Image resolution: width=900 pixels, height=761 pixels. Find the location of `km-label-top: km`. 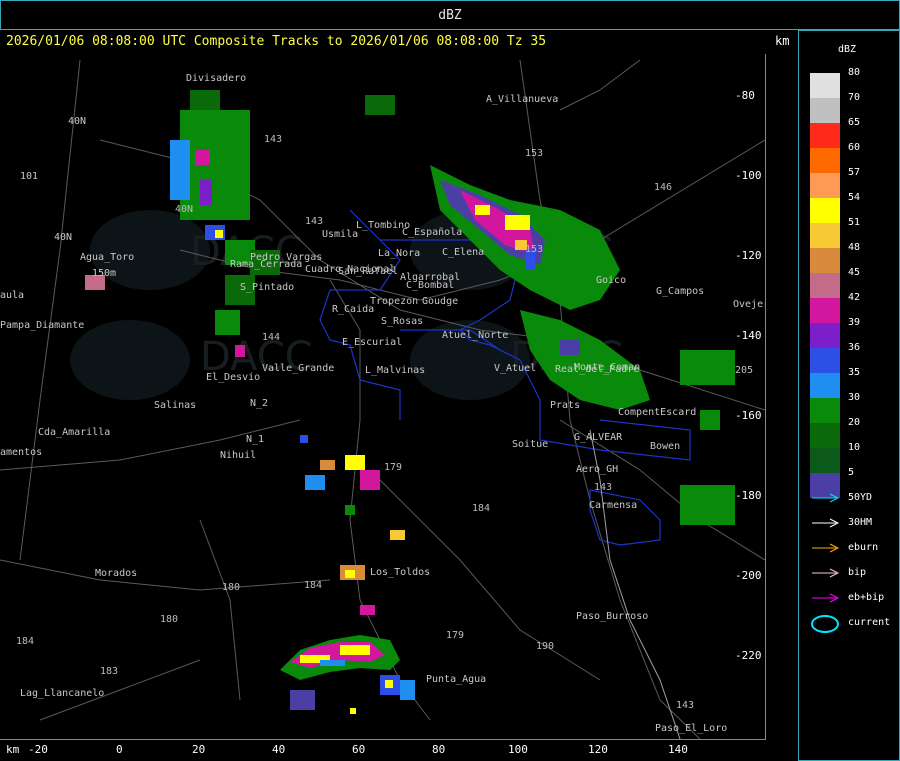

km-label-top: km is located at coordinates (782, 41).